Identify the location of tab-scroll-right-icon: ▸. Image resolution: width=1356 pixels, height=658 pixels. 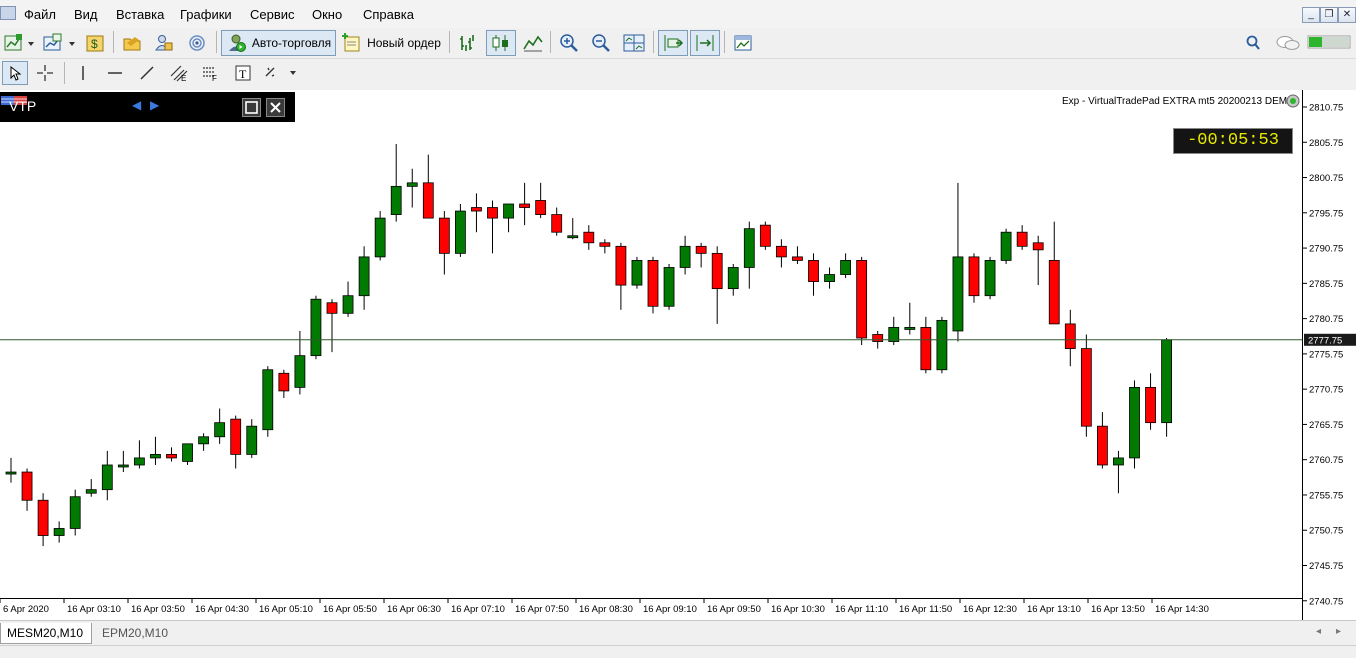
(1338, 631).